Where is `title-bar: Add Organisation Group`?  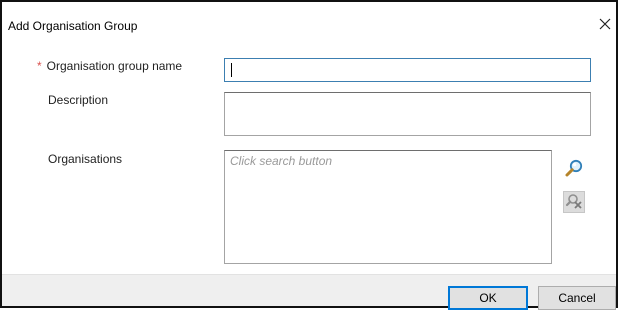
title-bar: Add Organisation Group is located at coordinates (309, 20).